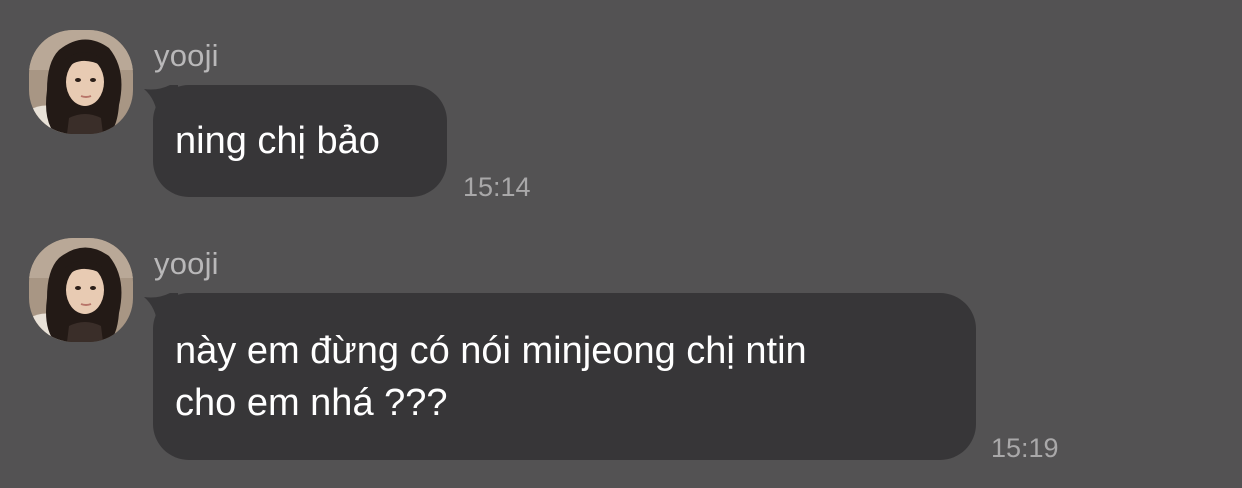 The width and height of the screenshot is (1242, 488). I want to click on message-text: ning chị bảo, so click(277, 141).